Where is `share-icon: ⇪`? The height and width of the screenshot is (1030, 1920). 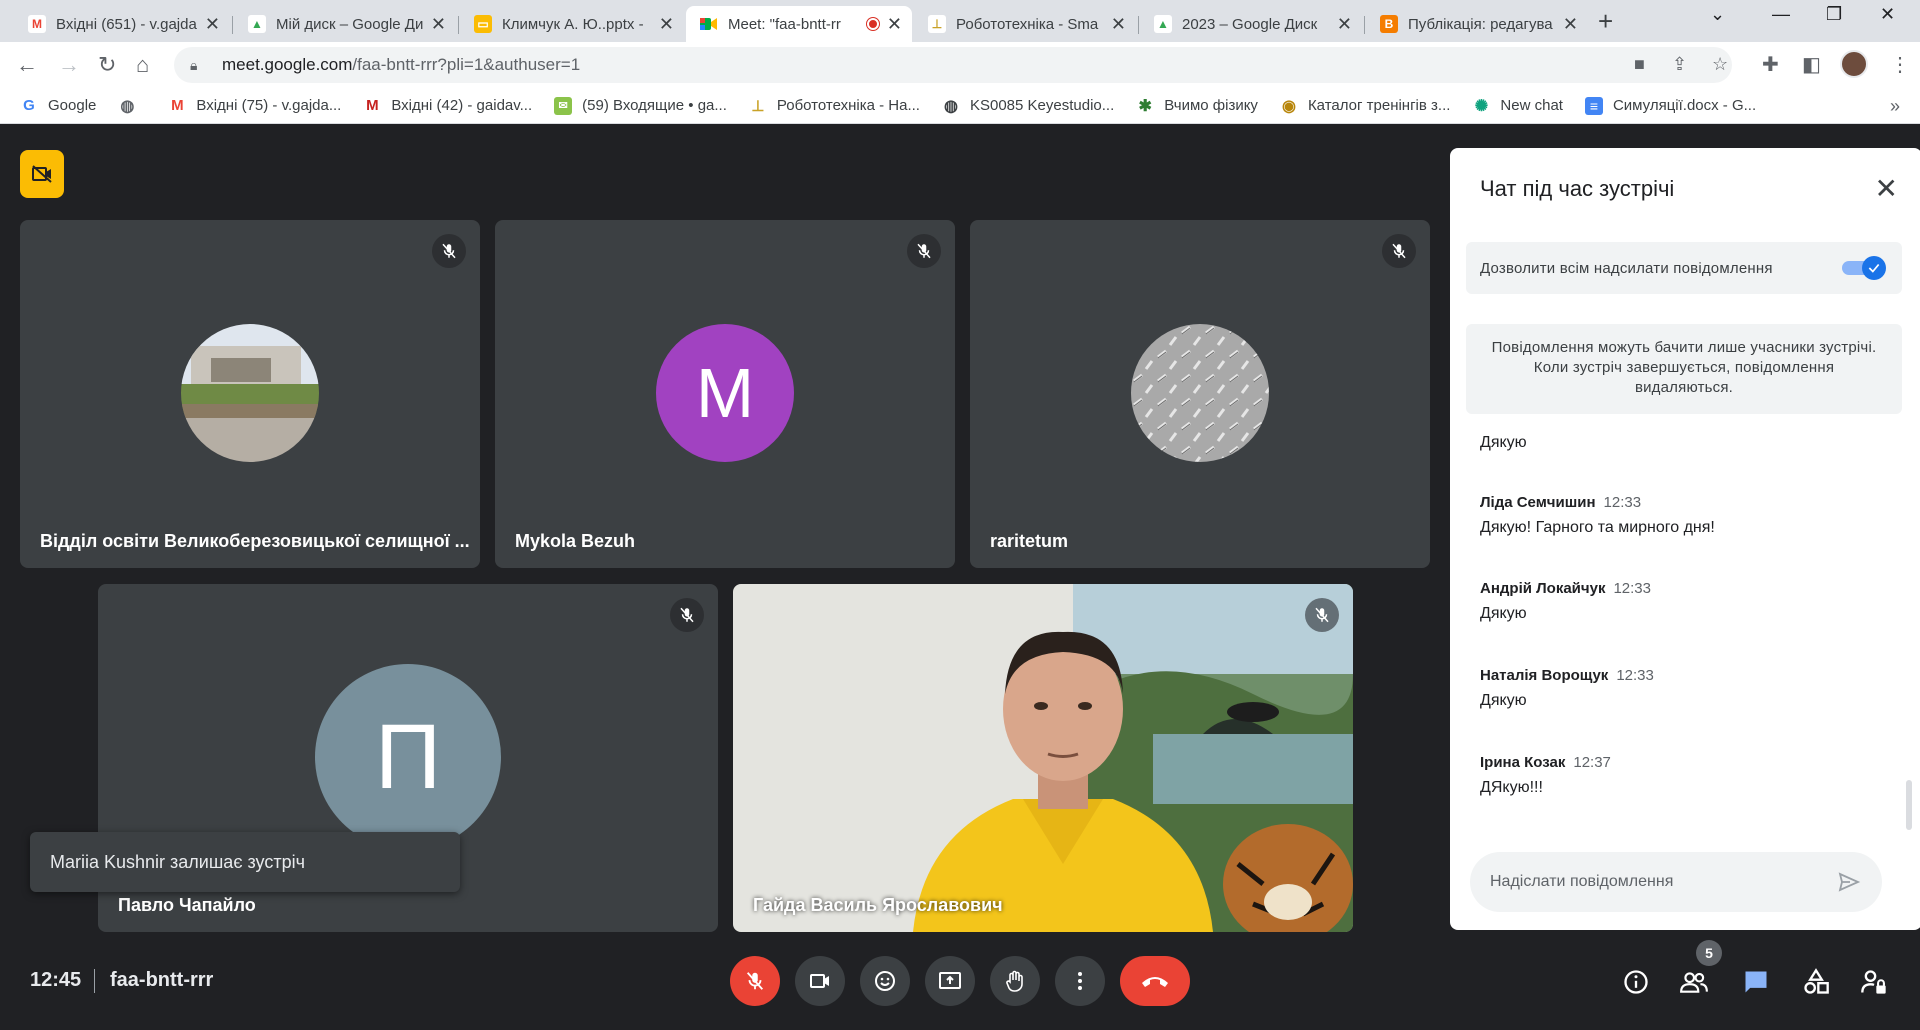 share-icon: ⇪ is located at coordinates (1679, 64).